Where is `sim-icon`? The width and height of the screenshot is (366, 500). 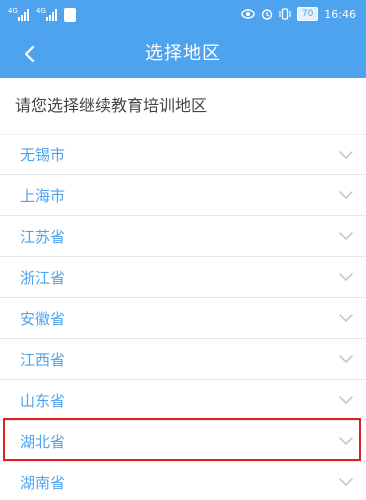 sim-icon is located at coordinates (70, 15).